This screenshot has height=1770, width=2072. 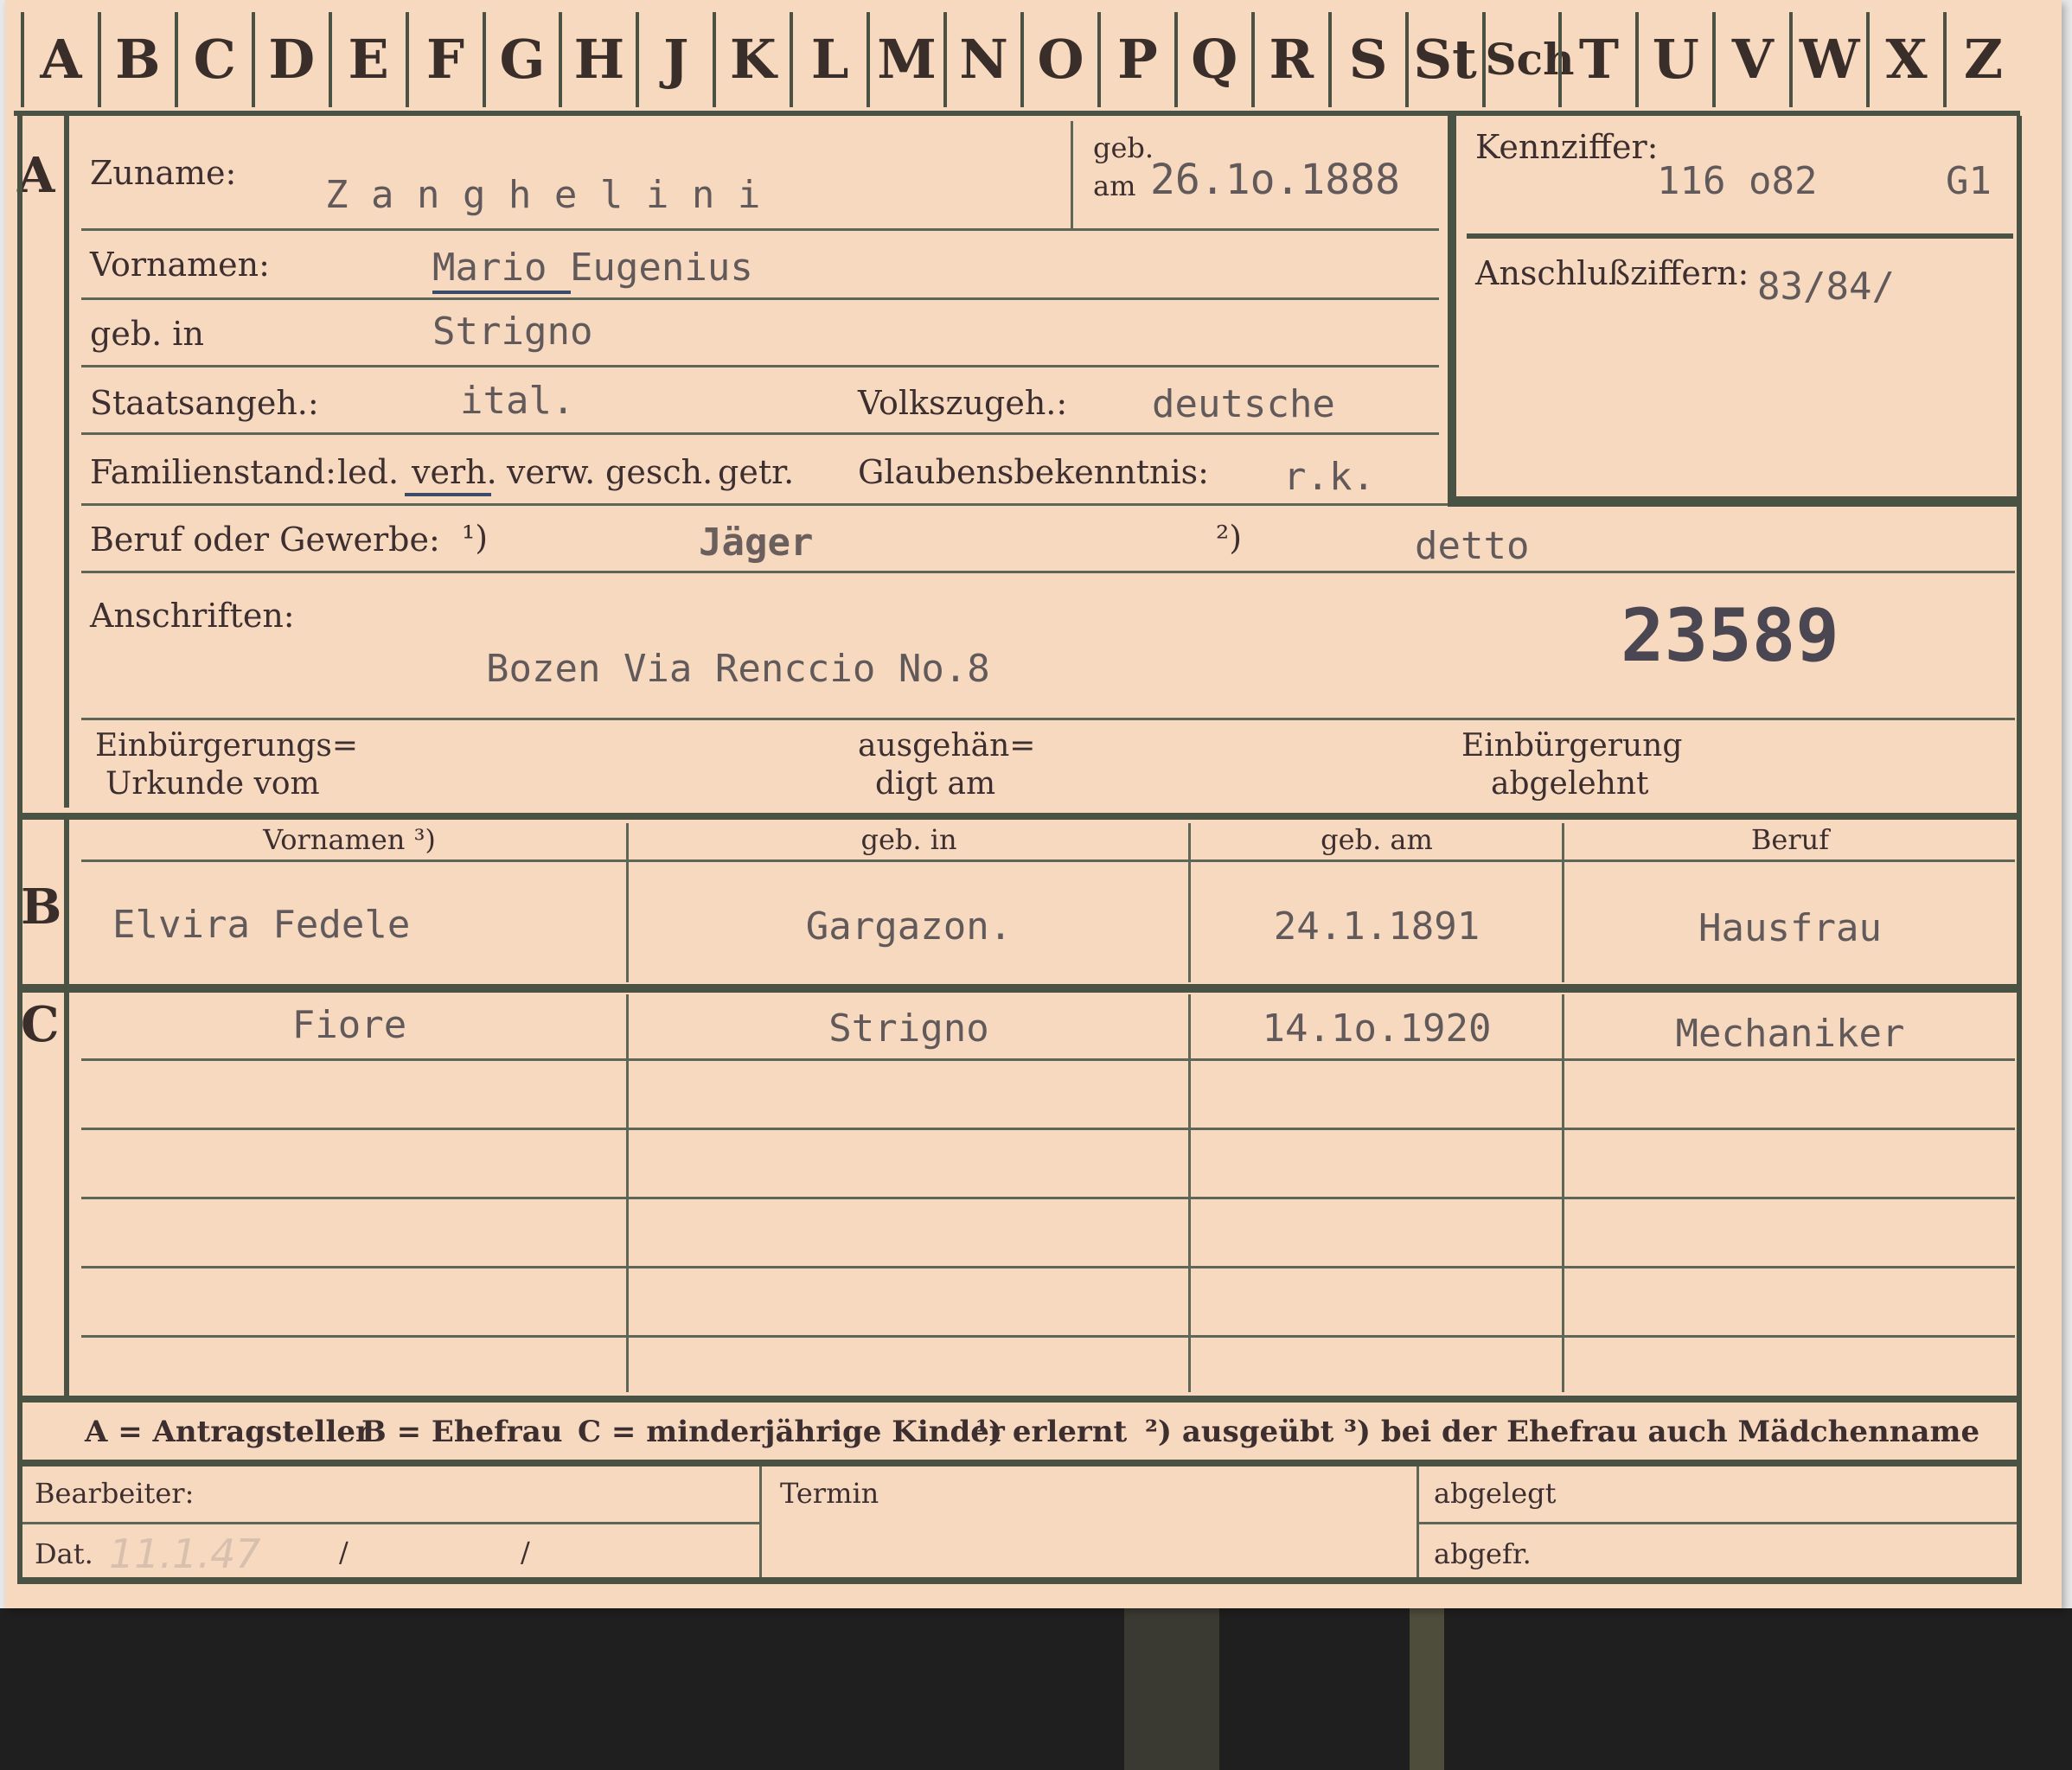 What do you see at coordinates (1123, 147) in the screenshot?
I see `geb-am-label-1: geb.` at bounding box center [1123, 147].